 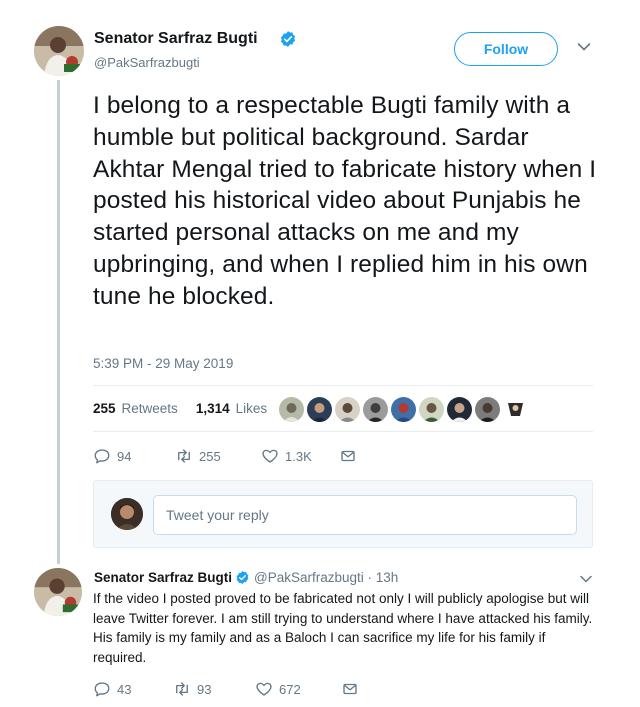 I want to click on reply-handle-time: @PakSarfrazbugti · 13h, so click(x=326, y=577).